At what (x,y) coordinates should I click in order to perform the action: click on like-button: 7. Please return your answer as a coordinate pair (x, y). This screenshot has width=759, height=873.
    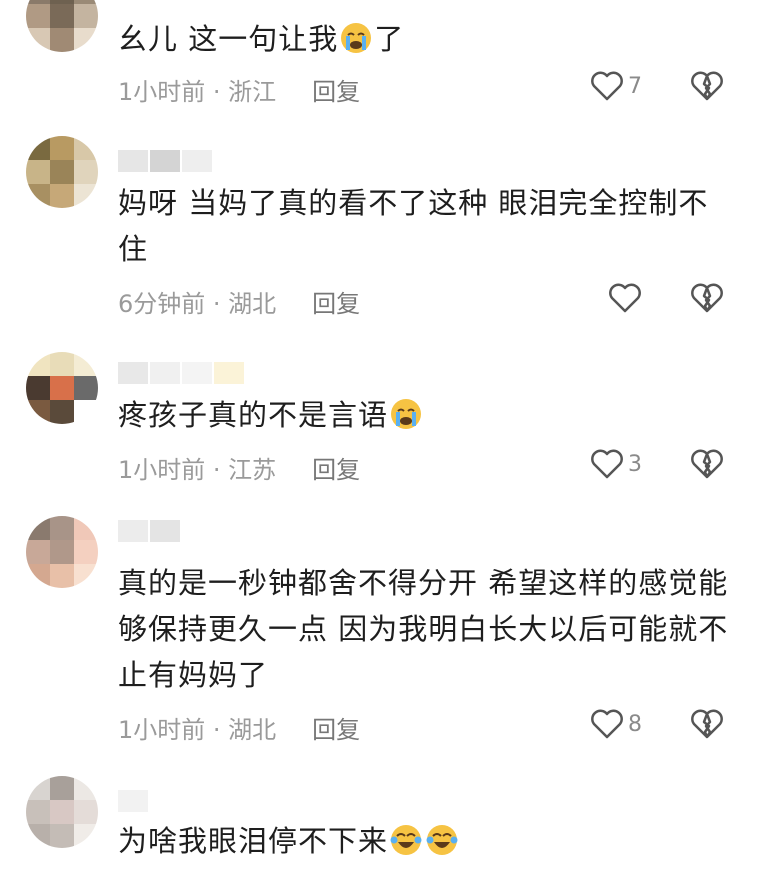
    Looking at the image, I should click on (616, 86).